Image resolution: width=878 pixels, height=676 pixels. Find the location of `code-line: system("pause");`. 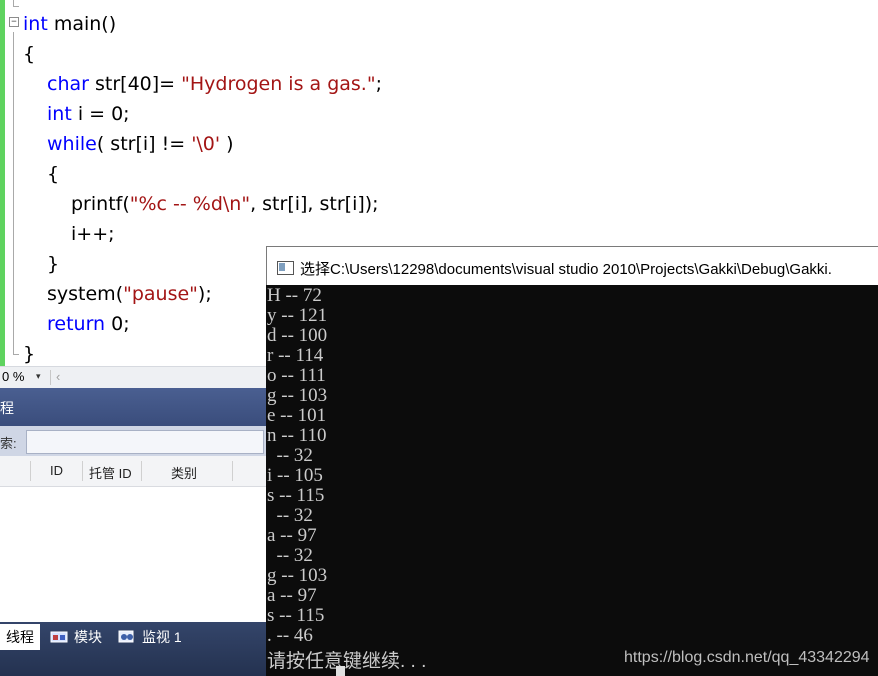

code-line: system("pause"); is located at coordinates (129, 294).